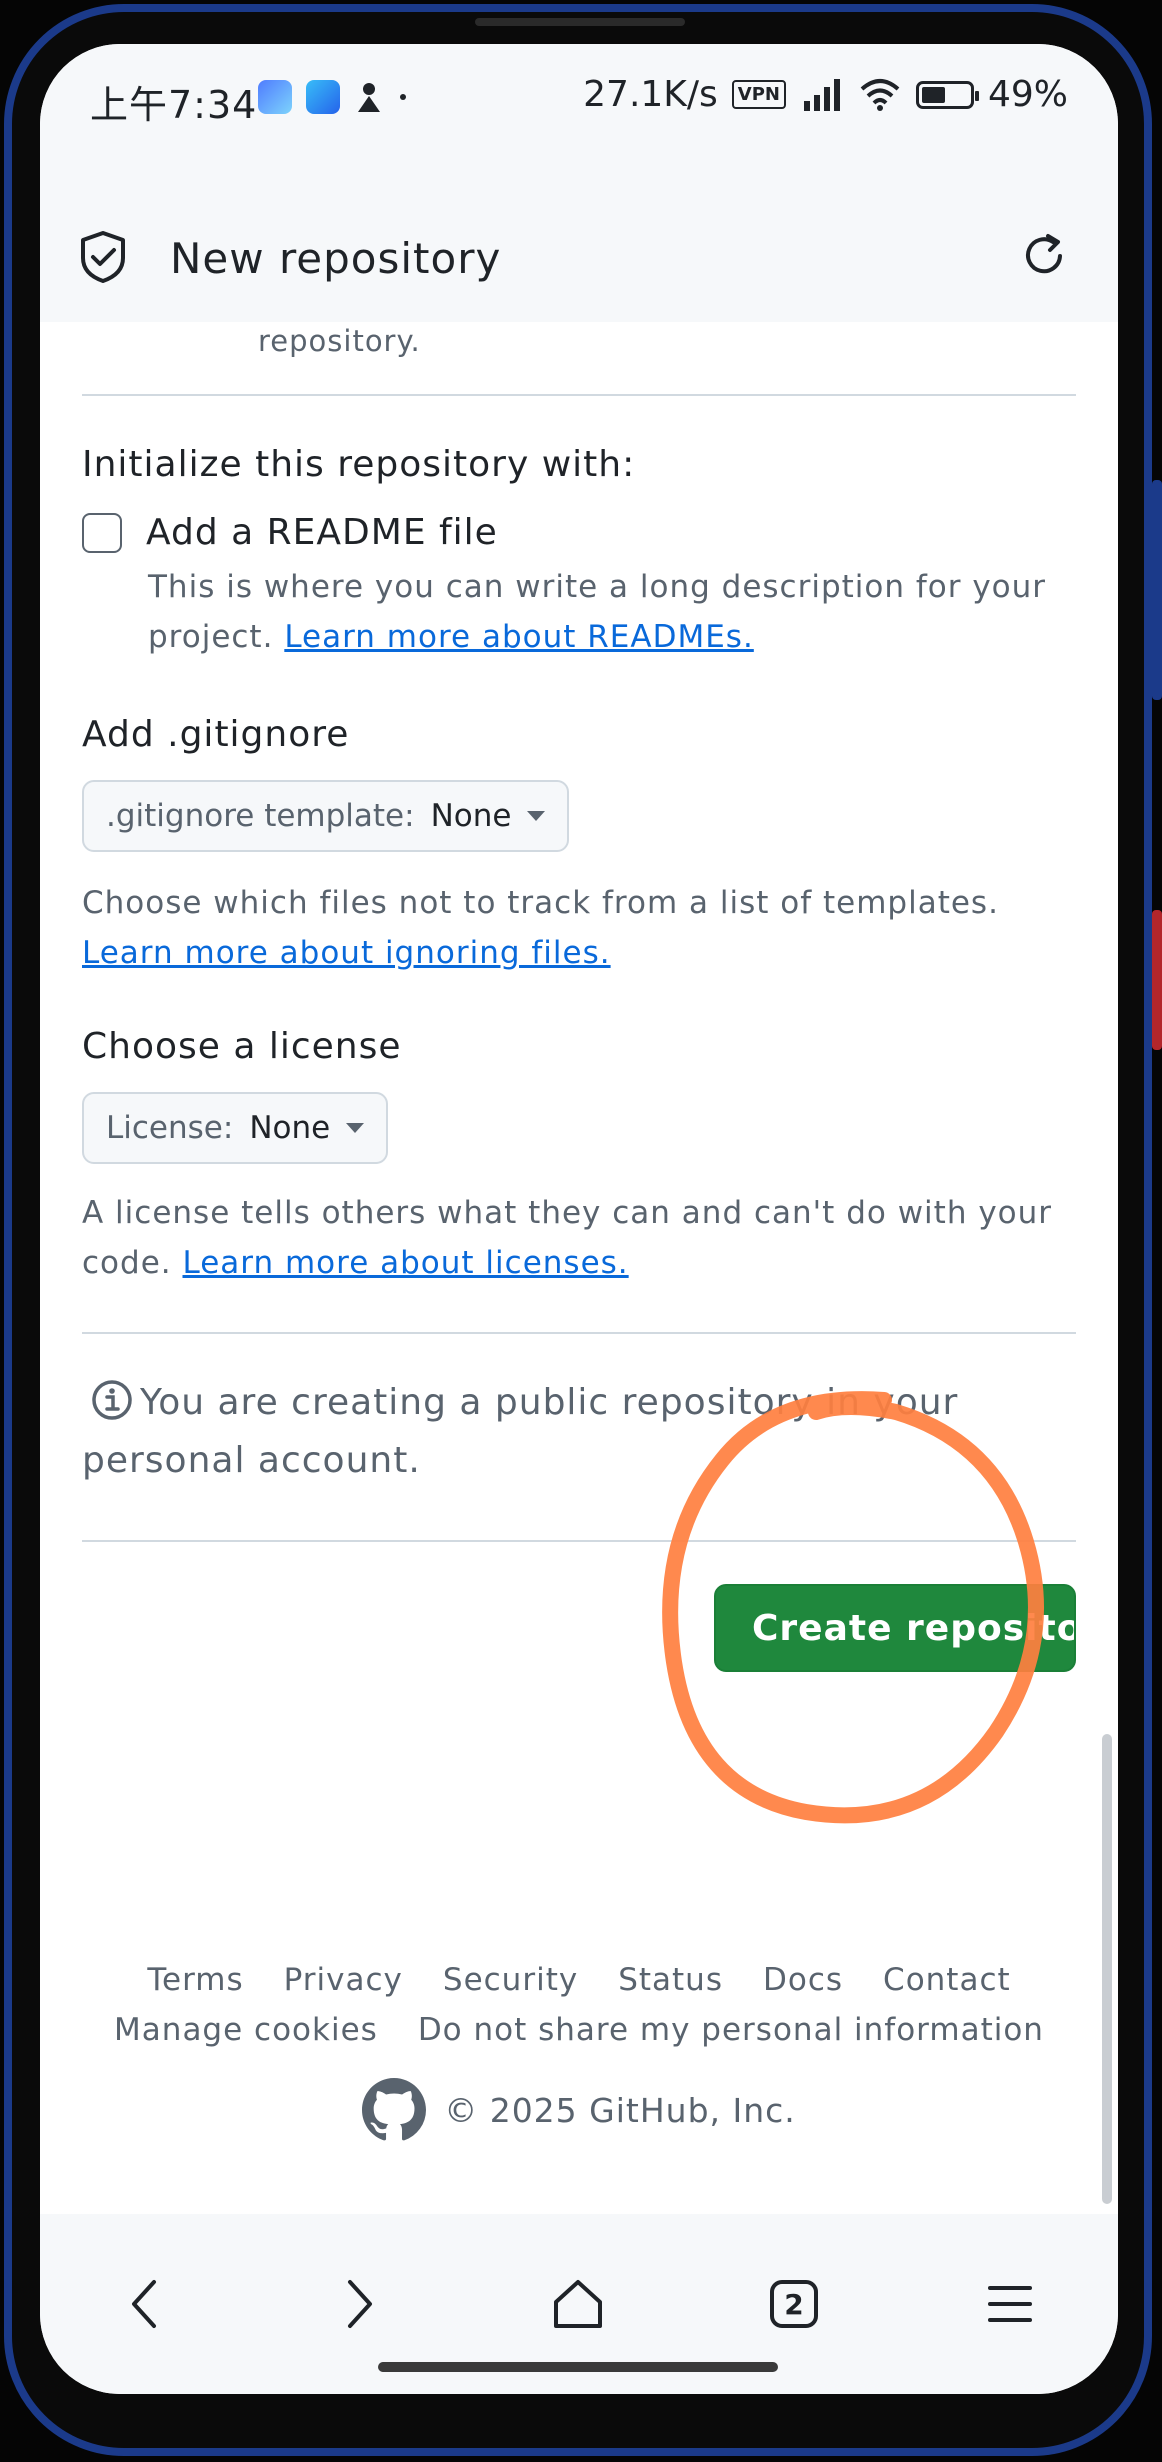 This screenshot has width=1162, height=2462. Describe the element at coordinates (1157, 980) in the screenshot. I see `power-button` at that location.